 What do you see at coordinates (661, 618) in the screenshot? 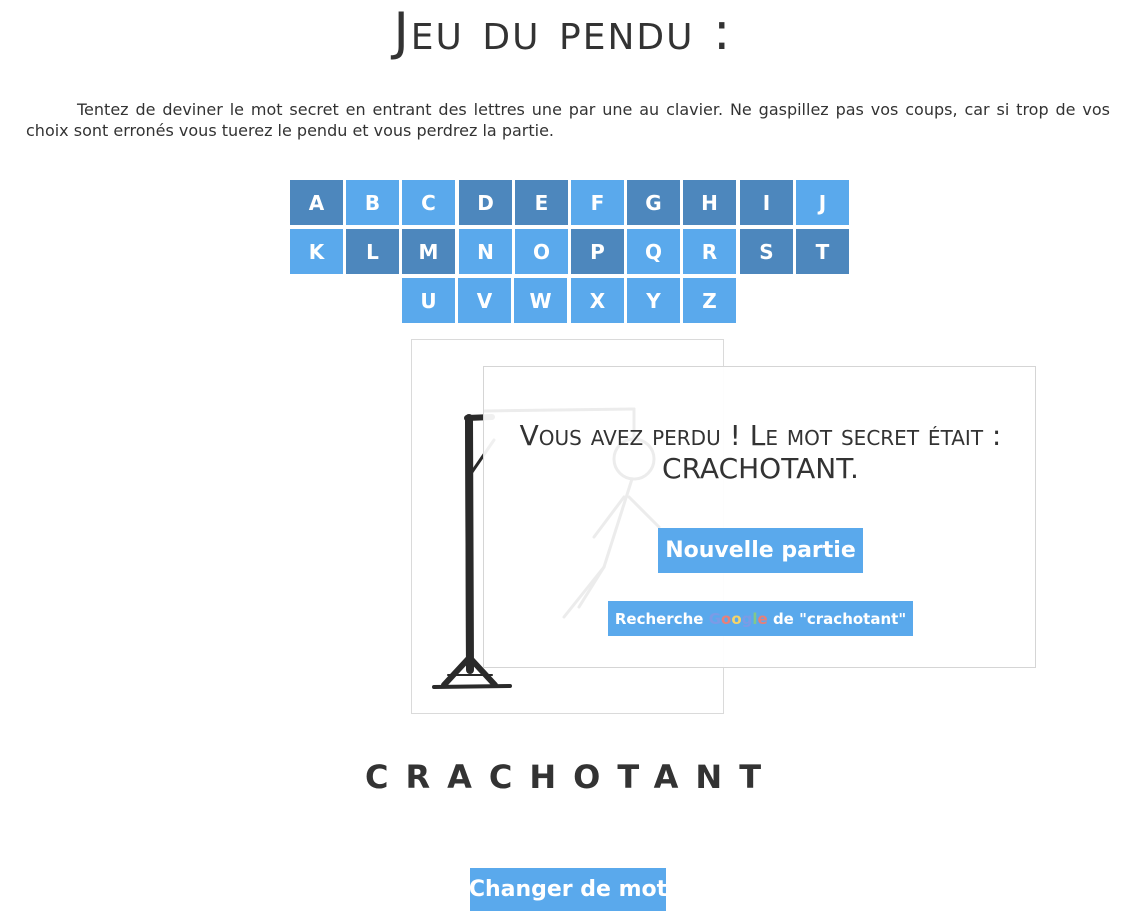
I see `search-prefix-label: Recherche` at bounding box center [661, 618].